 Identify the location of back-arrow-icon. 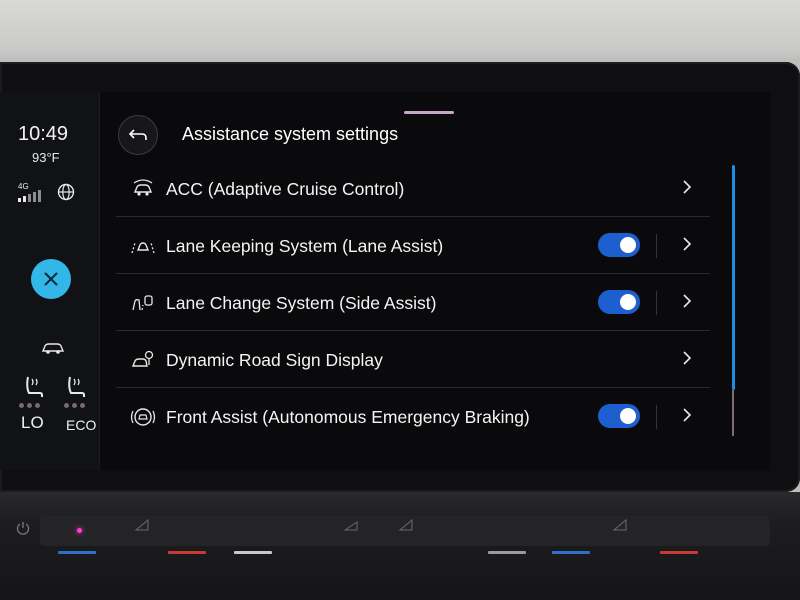
(137, 134).